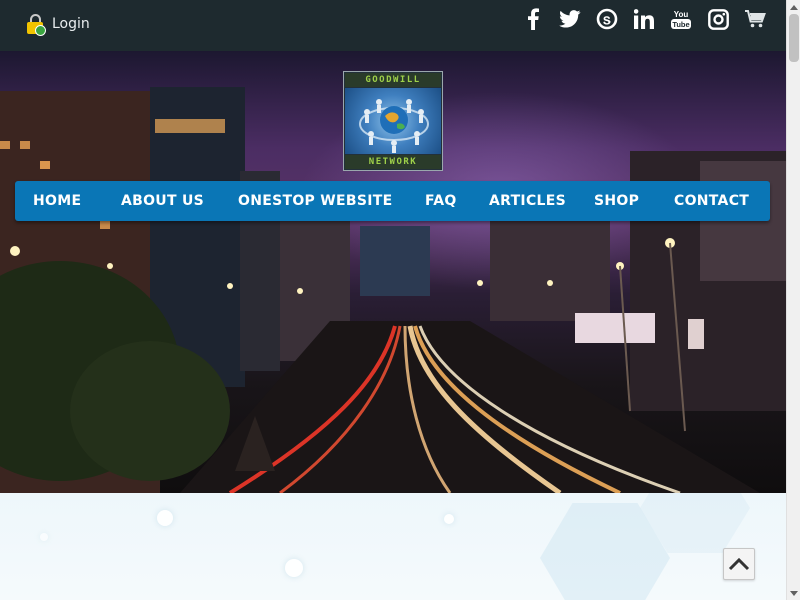 The width and height of the screenshot is (800, 600). Describe the element at coordinates (711, 201) in the screenshot. I see `nav-contact: CONTACT` at that location.